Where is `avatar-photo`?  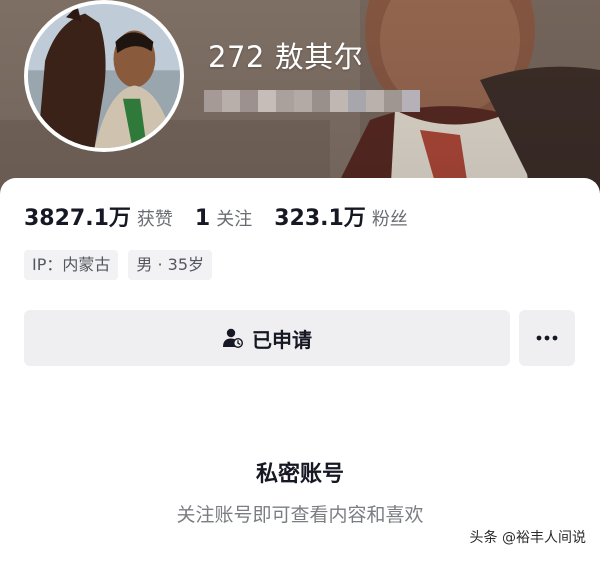 avatar-photo is located at coordinates (104, 76).